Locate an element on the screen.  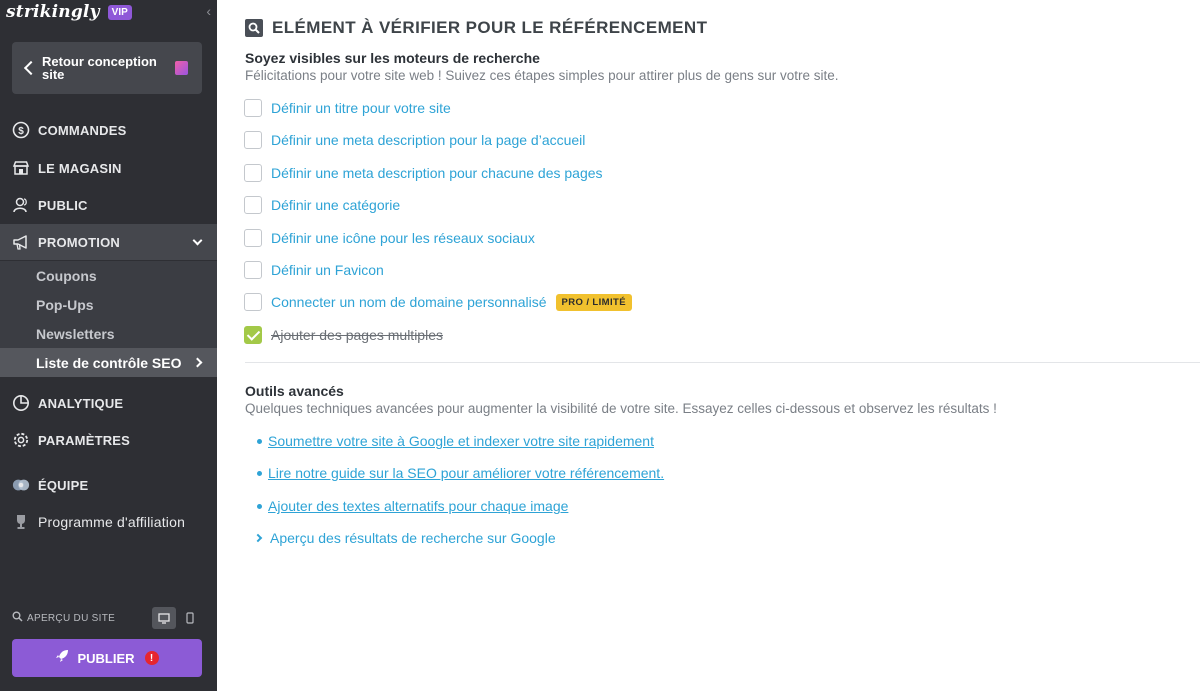
nav-item-promotion: Promotion is located at coordinates (108, 242).